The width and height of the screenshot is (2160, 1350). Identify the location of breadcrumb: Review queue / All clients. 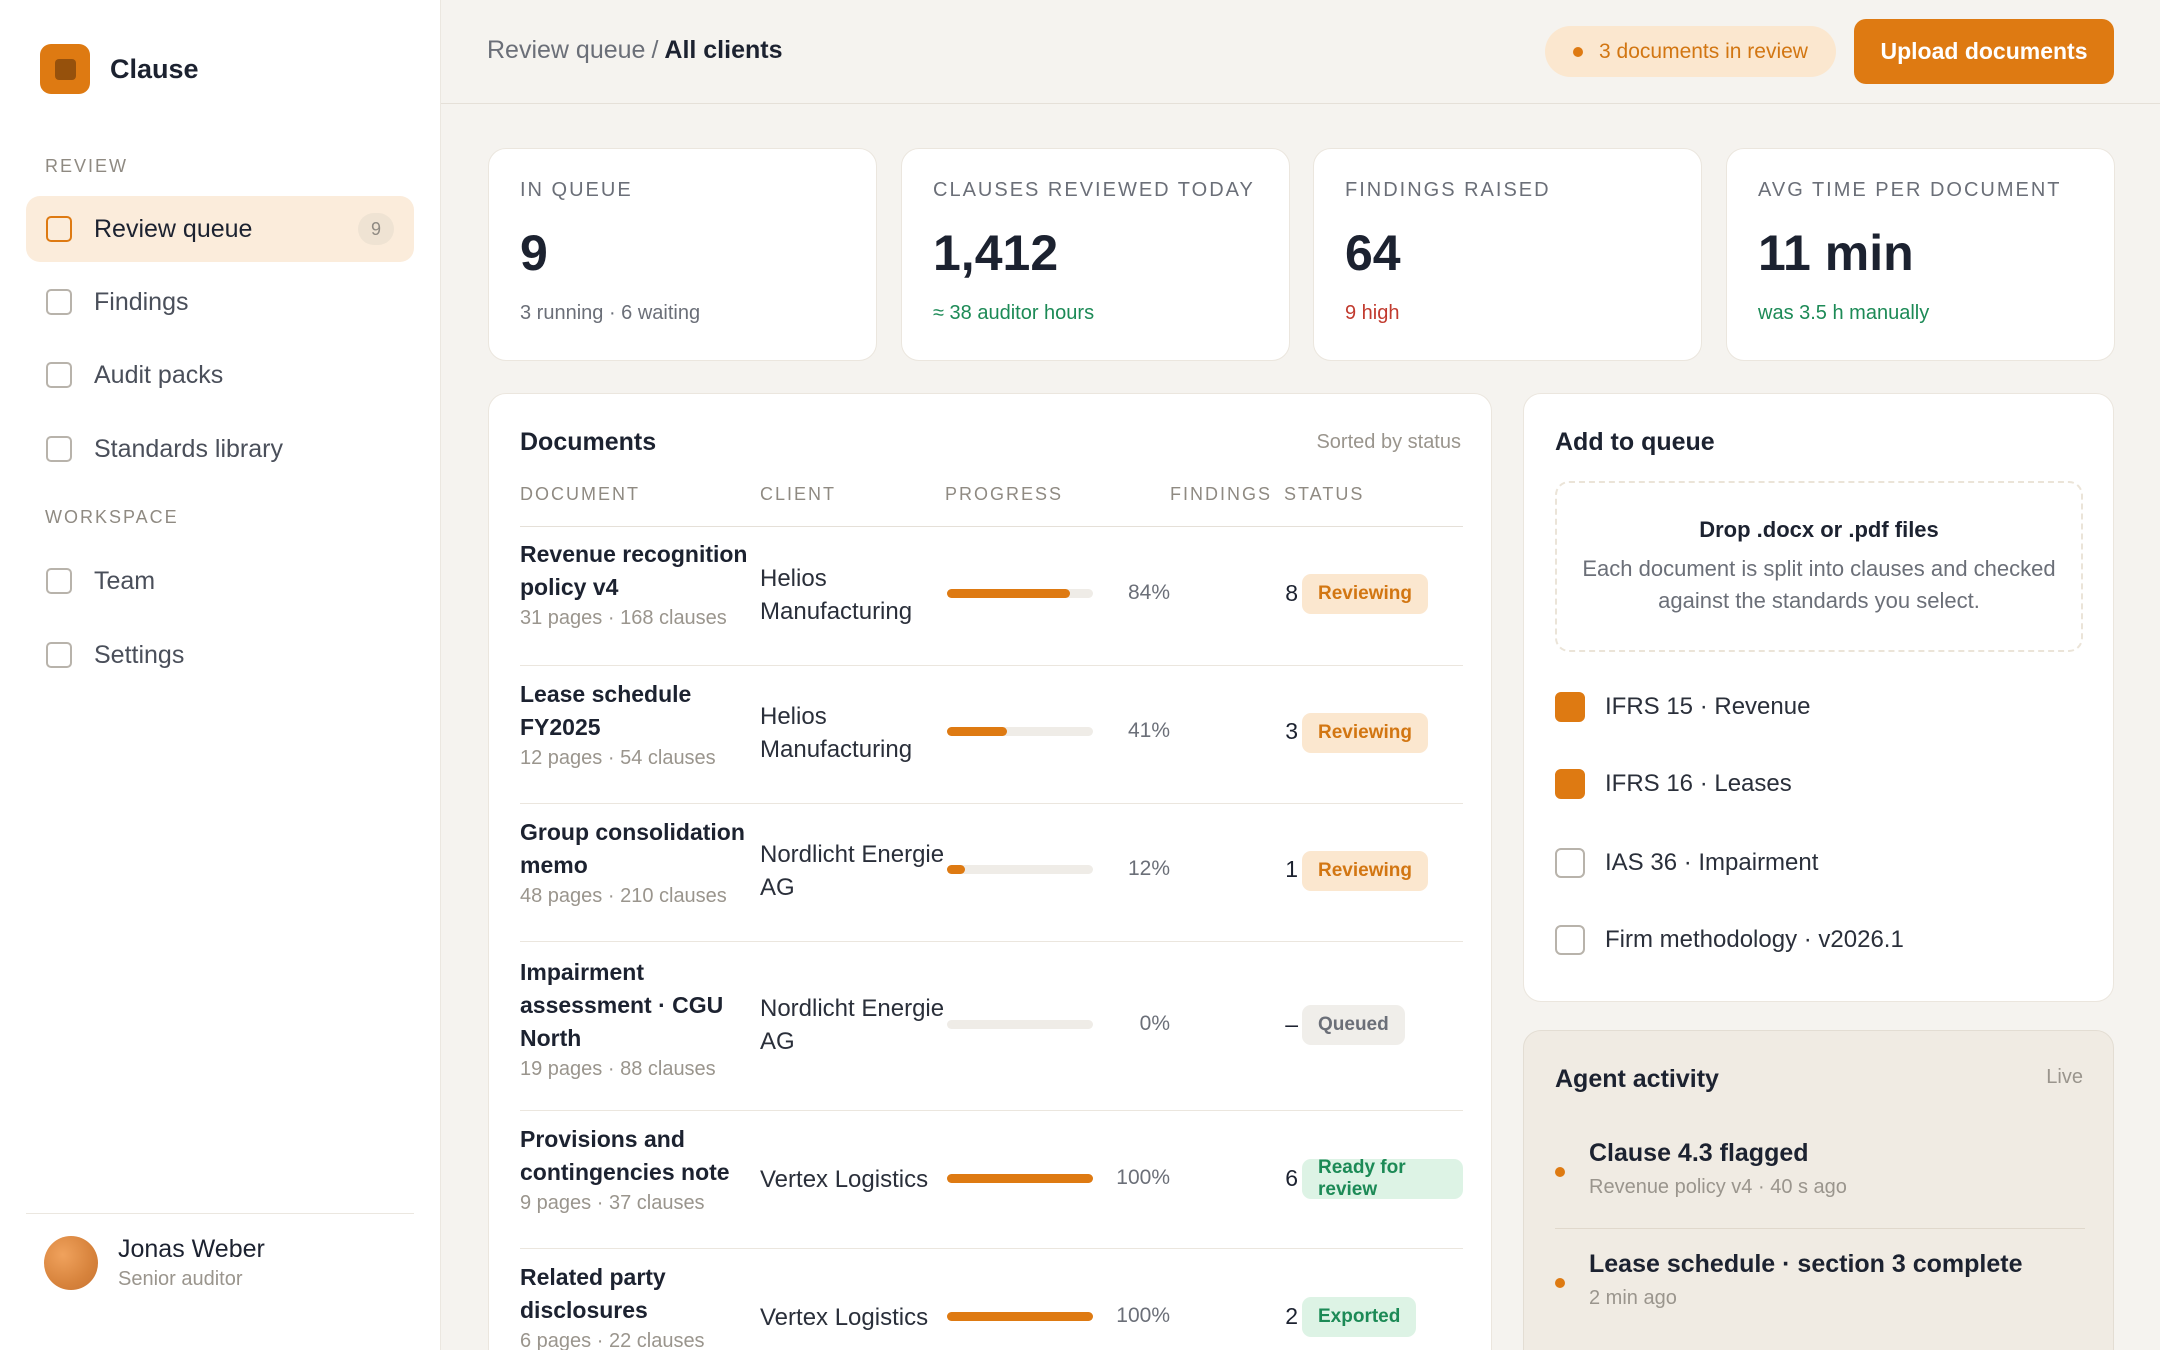
(634, 50).